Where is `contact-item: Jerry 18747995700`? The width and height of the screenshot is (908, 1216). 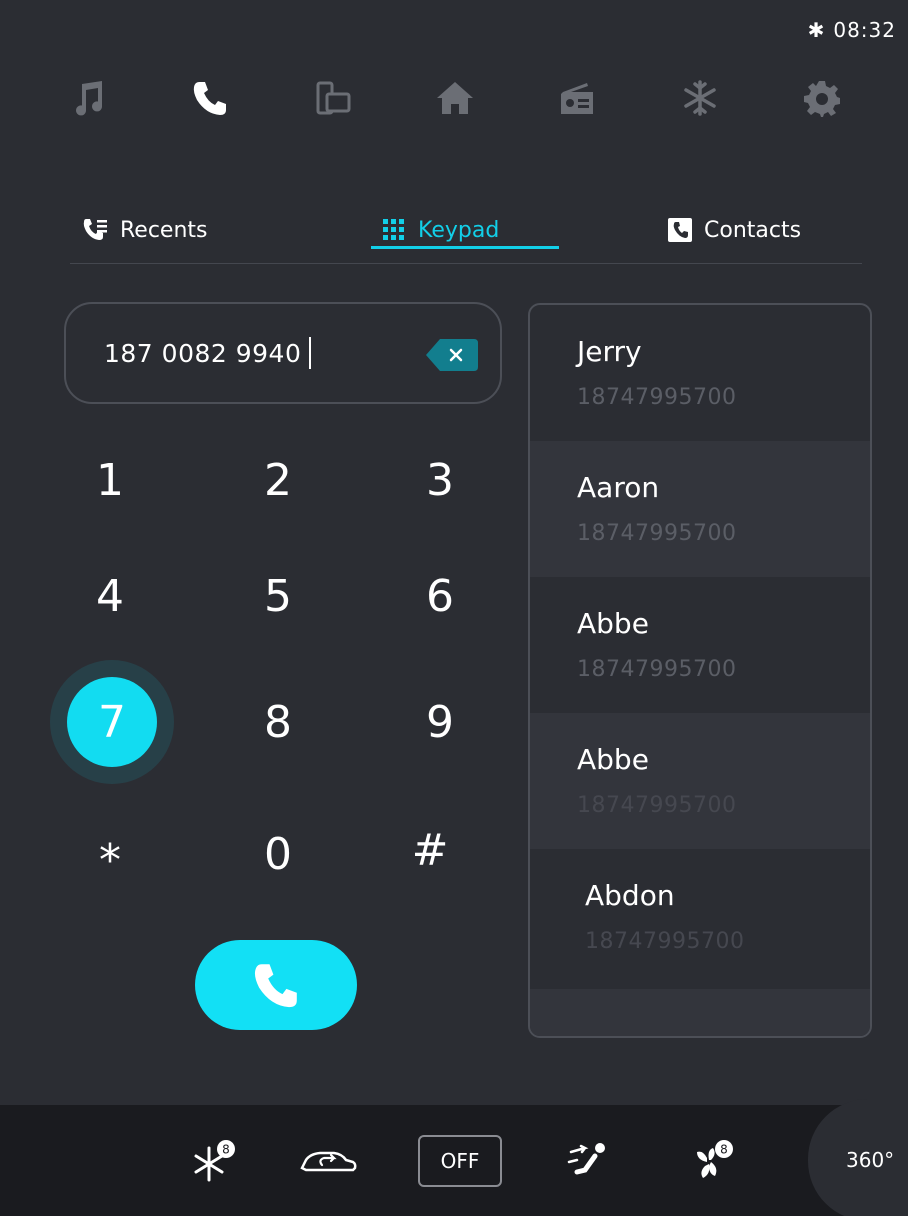 contact-item: Jerry 18747995700 is located at coordinates (700, 373).